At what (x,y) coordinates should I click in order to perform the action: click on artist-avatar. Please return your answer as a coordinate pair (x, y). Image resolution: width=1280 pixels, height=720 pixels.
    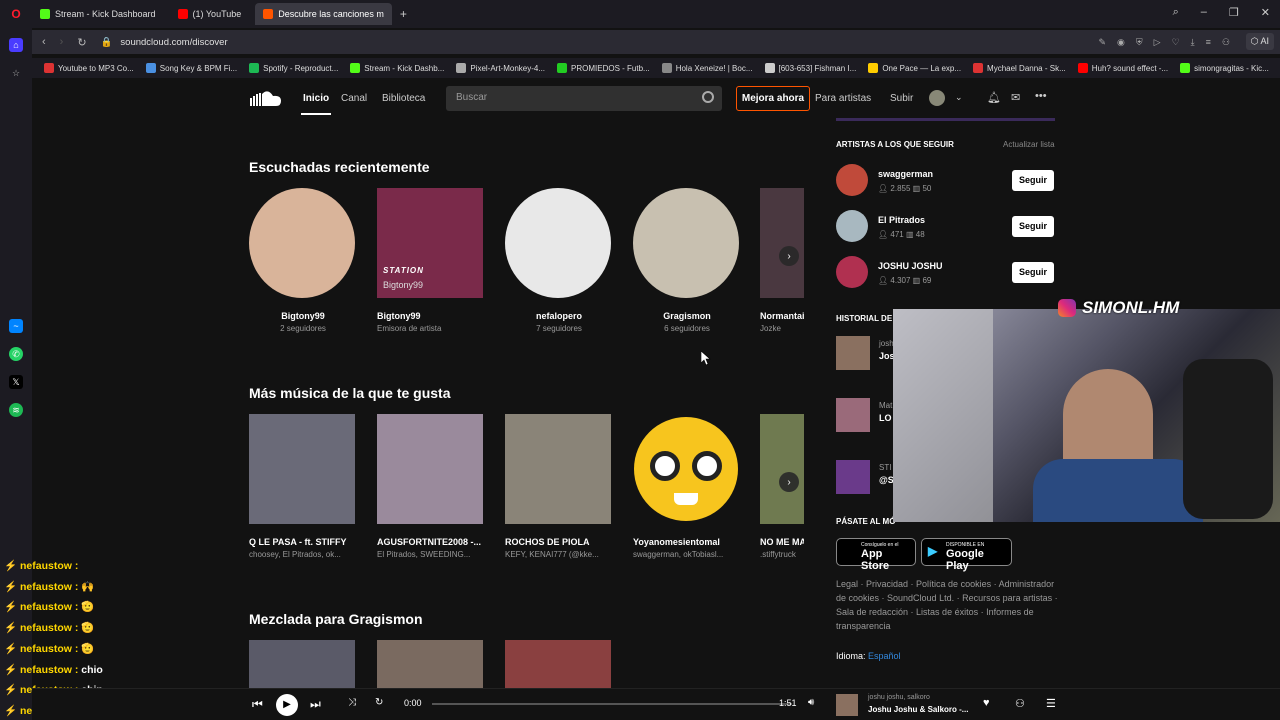
    Looking at the image, I should click on (852, 272).